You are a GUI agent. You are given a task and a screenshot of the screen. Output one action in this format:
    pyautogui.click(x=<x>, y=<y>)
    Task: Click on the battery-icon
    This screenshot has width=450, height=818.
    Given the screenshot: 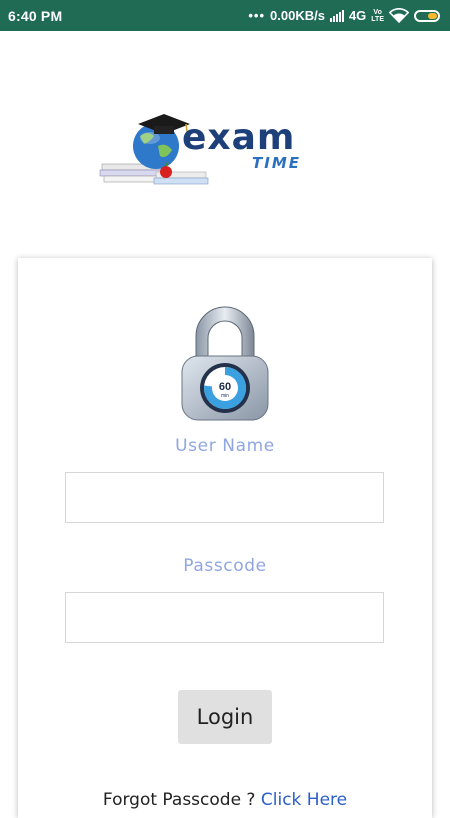 What is the action you would take?
    pyautogui.click(x=427, y=15)
    